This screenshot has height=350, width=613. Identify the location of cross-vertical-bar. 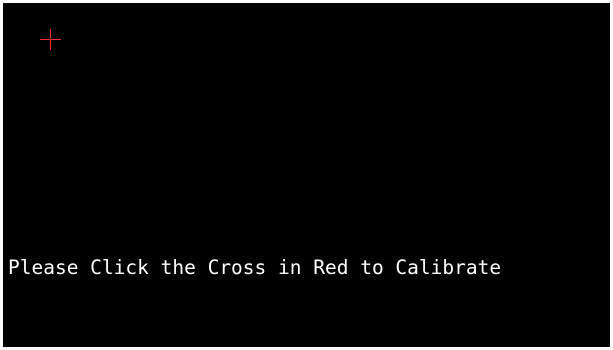
(50, 39).